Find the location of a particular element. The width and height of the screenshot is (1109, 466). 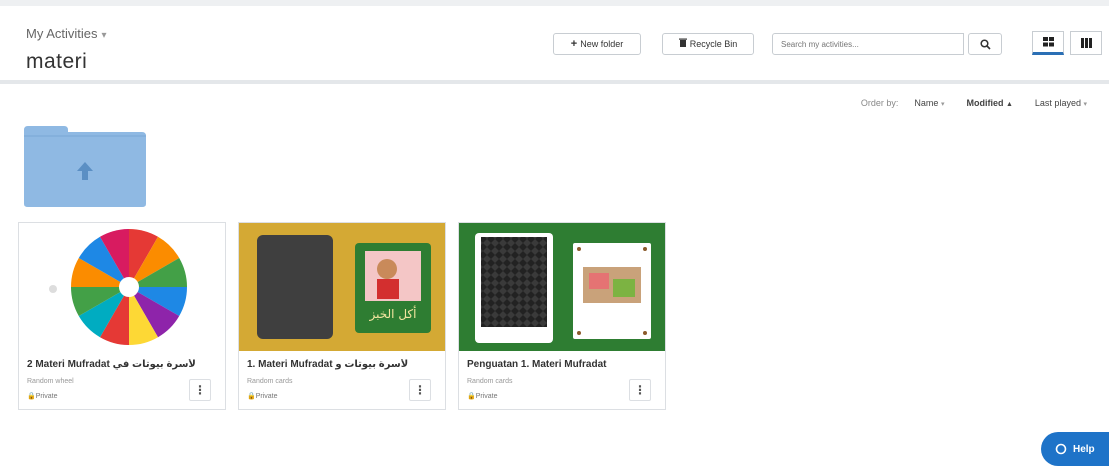

search-button is located at coordinates (985, 44).